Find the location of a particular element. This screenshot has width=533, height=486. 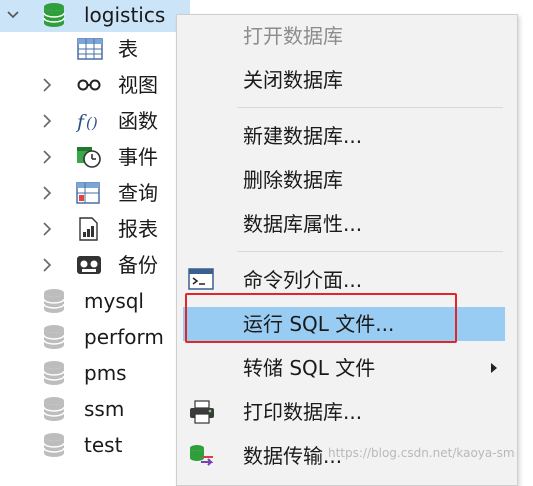

tree-item-reports: 报表 is located at coordinates (95, 229).